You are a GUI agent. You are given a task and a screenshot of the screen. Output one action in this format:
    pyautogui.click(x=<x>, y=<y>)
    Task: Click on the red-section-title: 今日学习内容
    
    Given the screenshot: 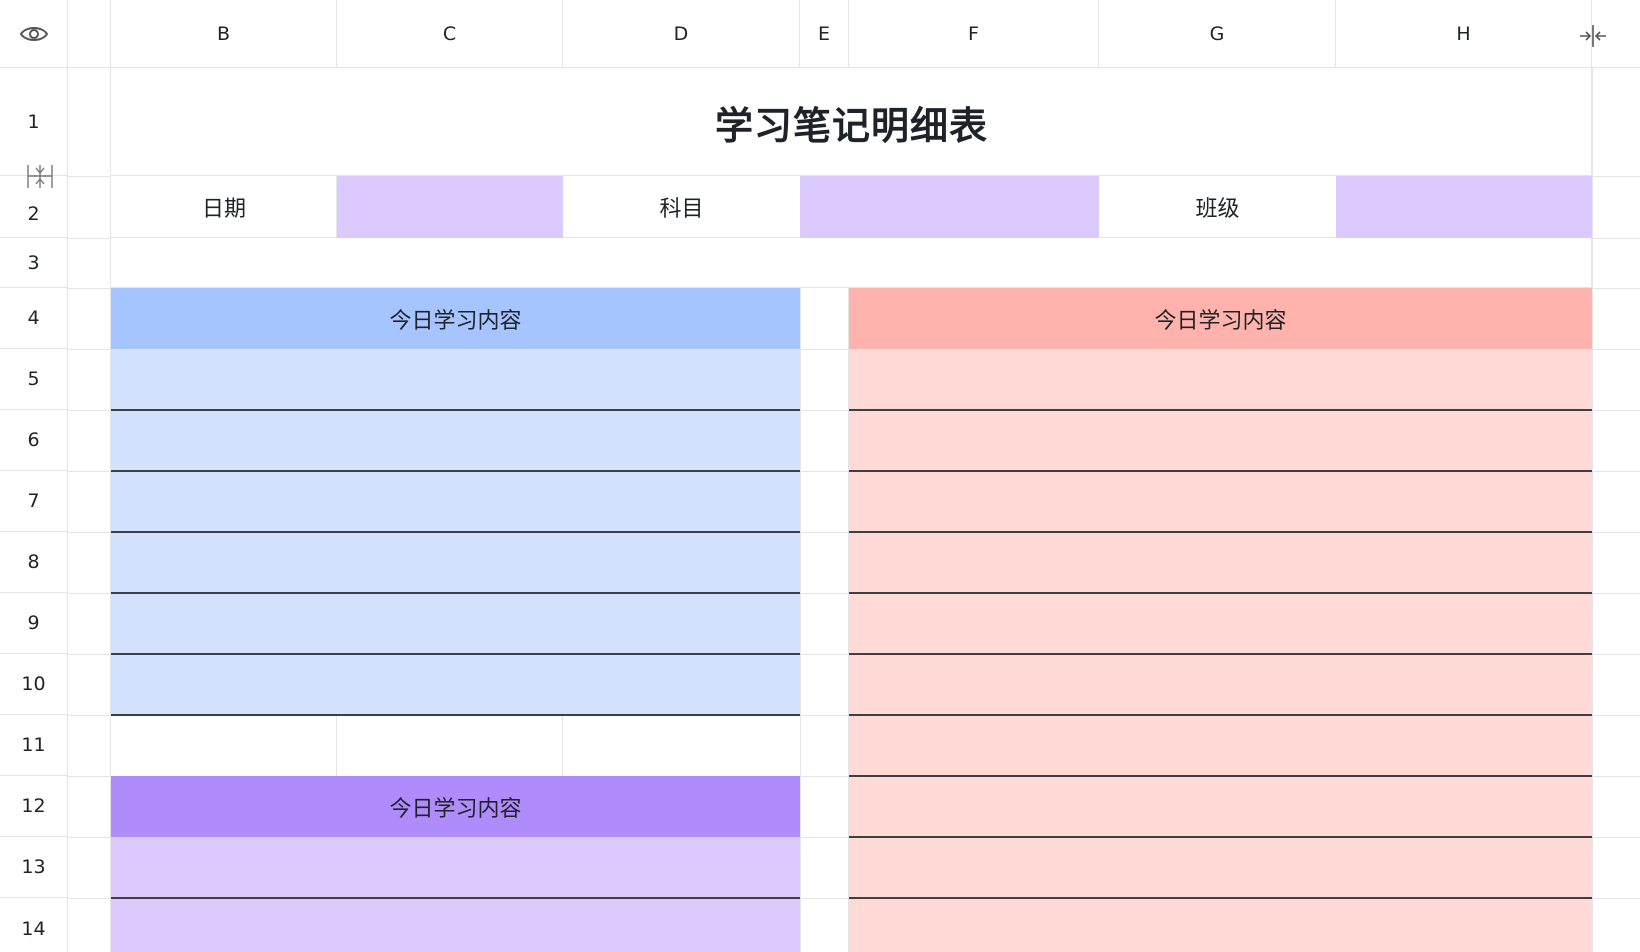 What is the action you would take?
    pyautogui.click(x=1220, y=321)
    